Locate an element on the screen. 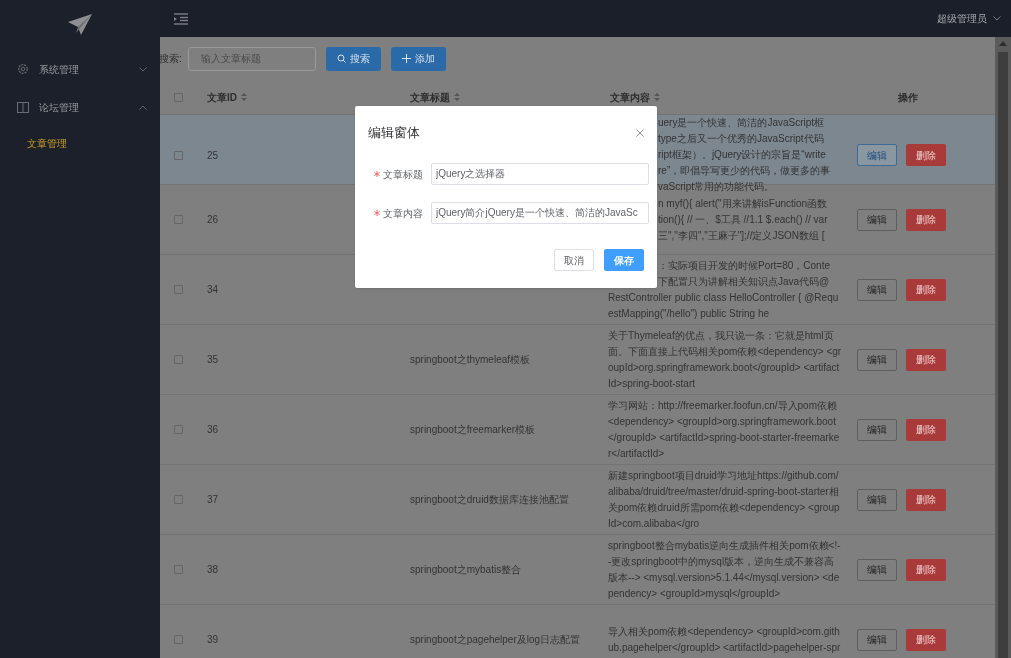  table-cell: springboot之thymeleaf模板 is located at coordinates (470, 359).